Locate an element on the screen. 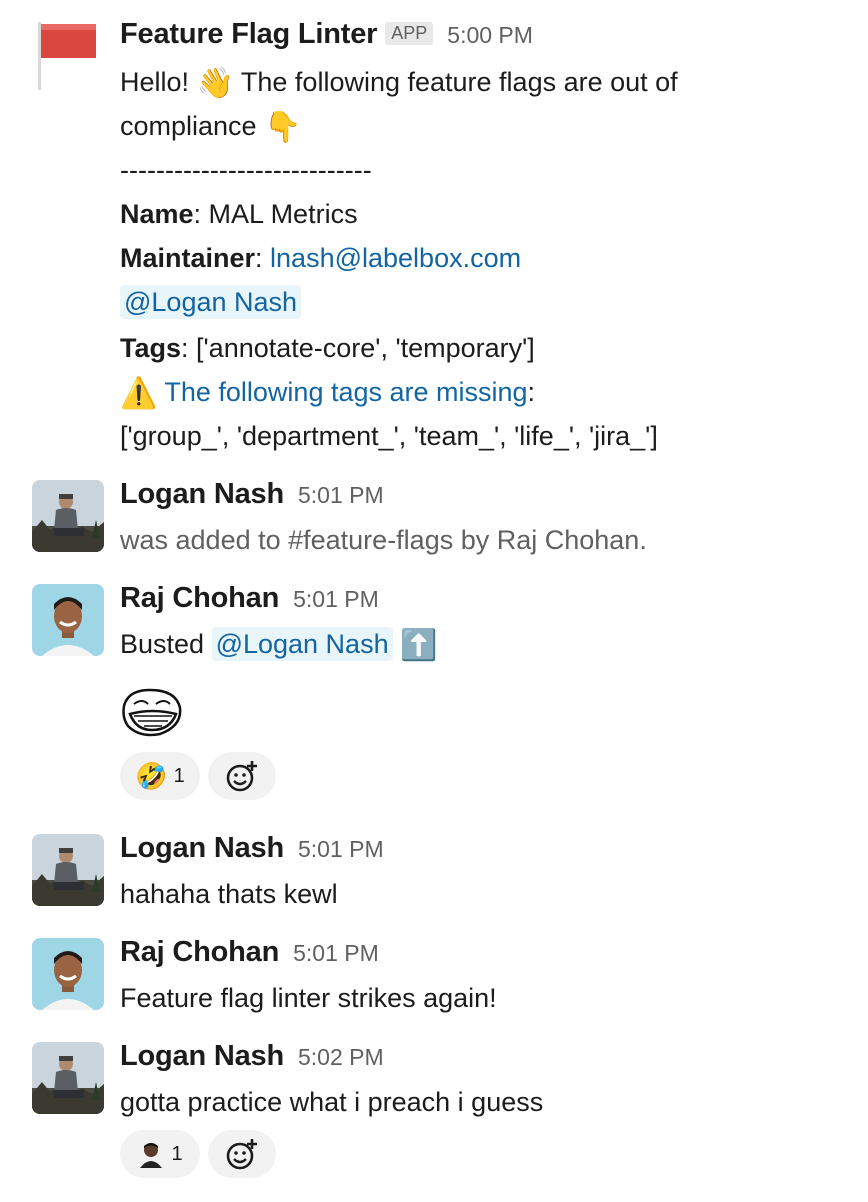 The height and width of the screenshot is (1202, 868). greeting-rest: The following feature flags are out of is located at coordinates (455, 82).